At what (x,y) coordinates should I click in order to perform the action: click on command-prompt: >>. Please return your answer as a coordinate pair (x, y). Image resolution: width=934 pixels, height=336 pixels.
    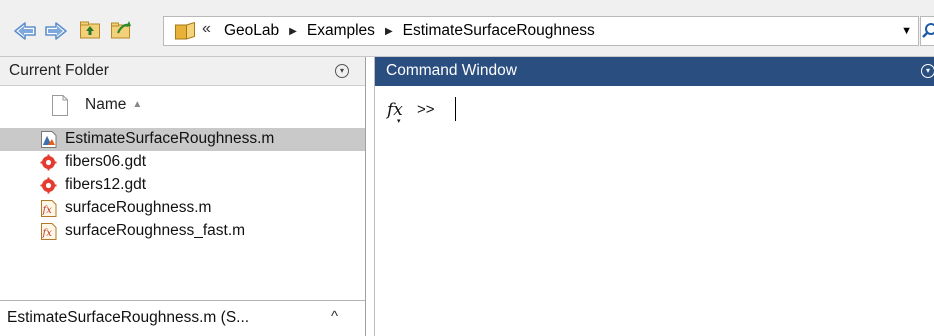
    Looking at the image, I should click on (426, 109).